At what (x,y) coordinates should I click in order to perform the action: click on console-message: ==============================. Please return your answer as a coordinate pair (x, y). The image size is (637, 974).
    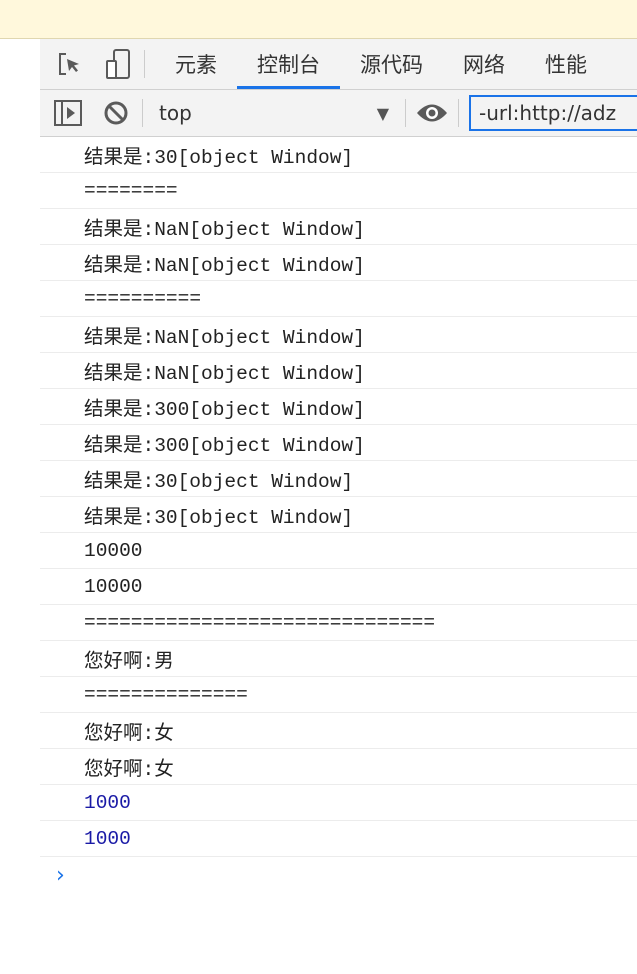
    Looking at the image, I should click on (338, 623).